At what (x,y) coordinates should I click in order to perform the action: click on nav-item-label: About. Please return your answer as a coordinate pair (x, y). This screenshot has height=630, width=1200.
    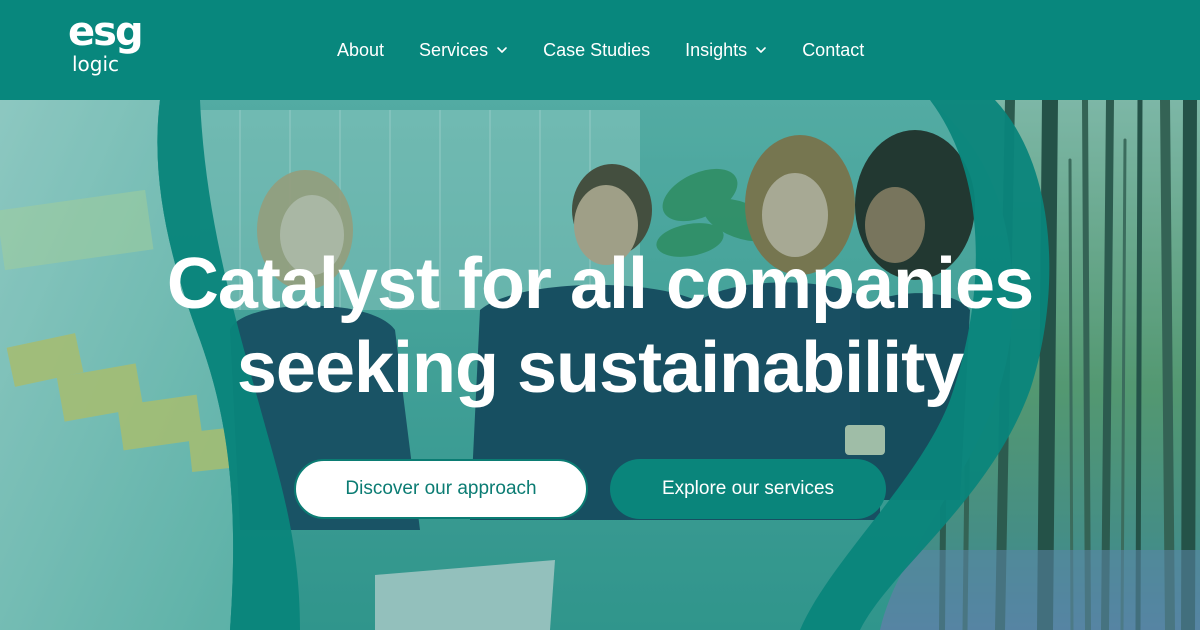
    Looking at the image, I should click on (361, 49).